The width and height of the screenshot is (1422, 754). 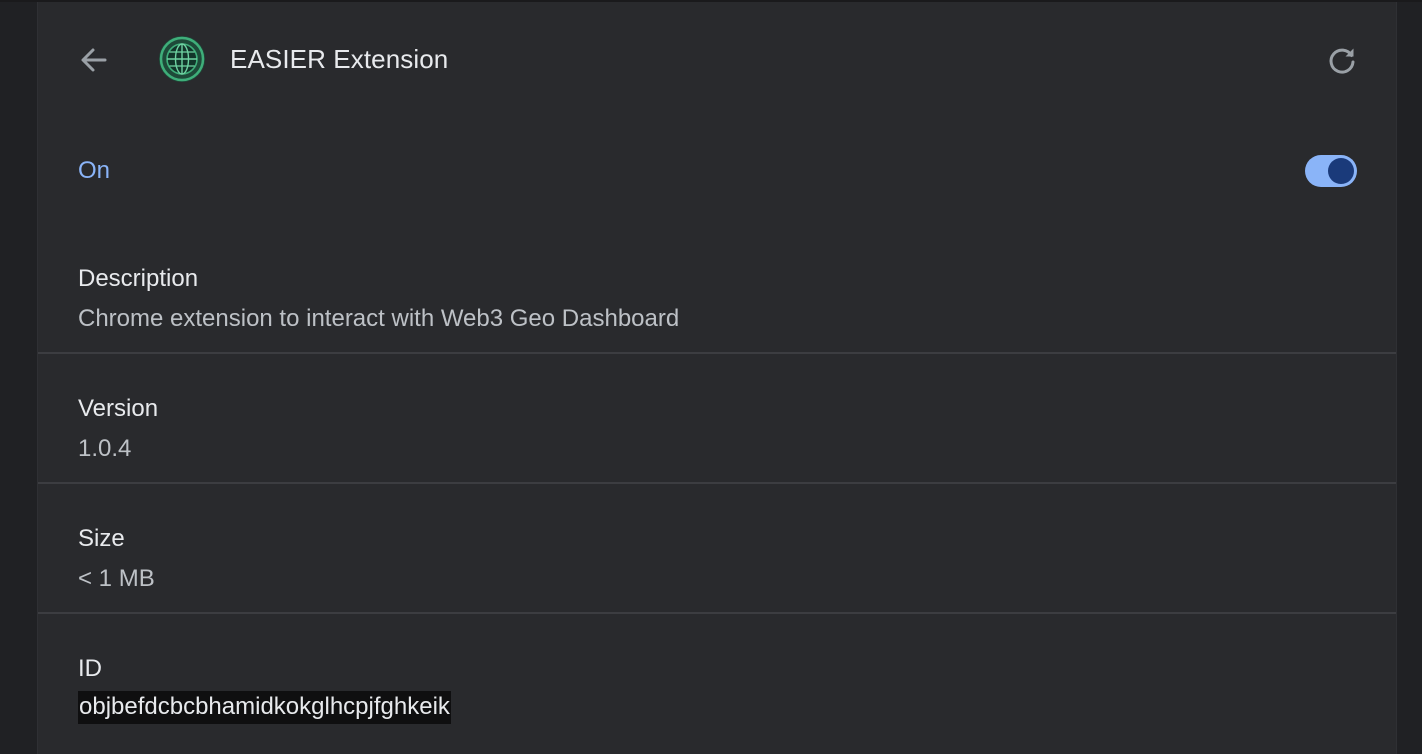 I want to click on version-label: Version, so click(x=118, y=408).